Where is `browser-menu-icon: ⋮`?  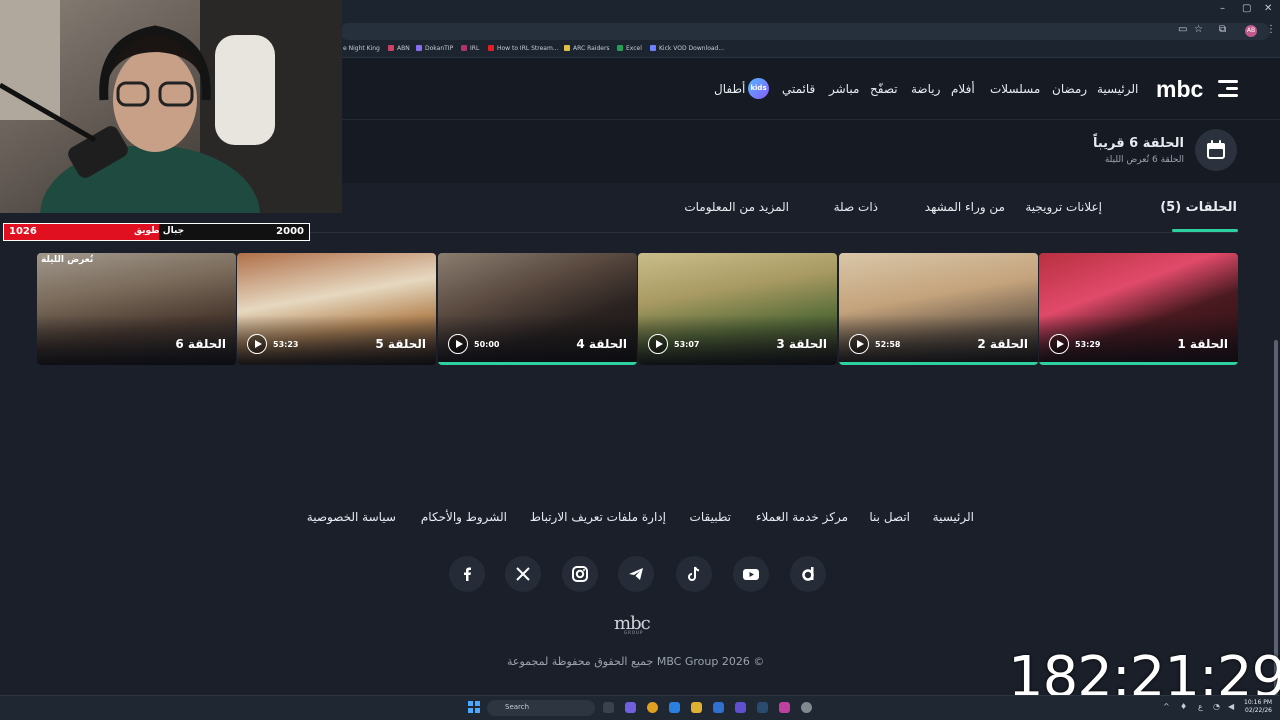 browser-menu-icon: ⋮ is located at coordinates (1271, 29).